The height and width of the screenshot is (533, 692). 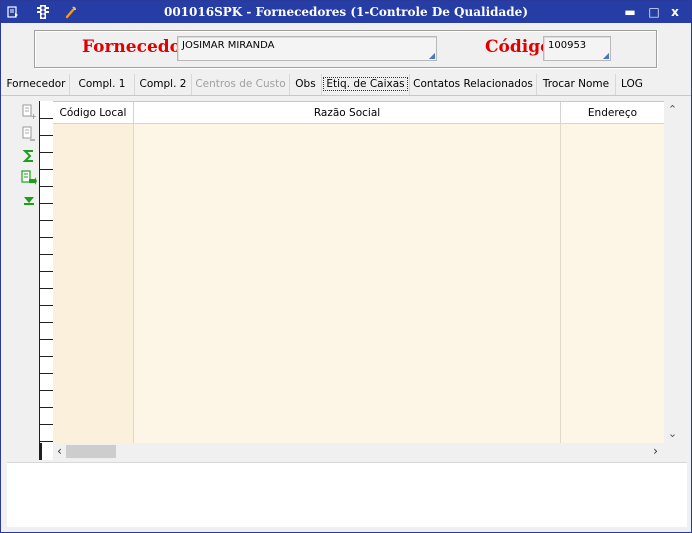 I want to click on close-icon: x, so click(x=675, y=12).